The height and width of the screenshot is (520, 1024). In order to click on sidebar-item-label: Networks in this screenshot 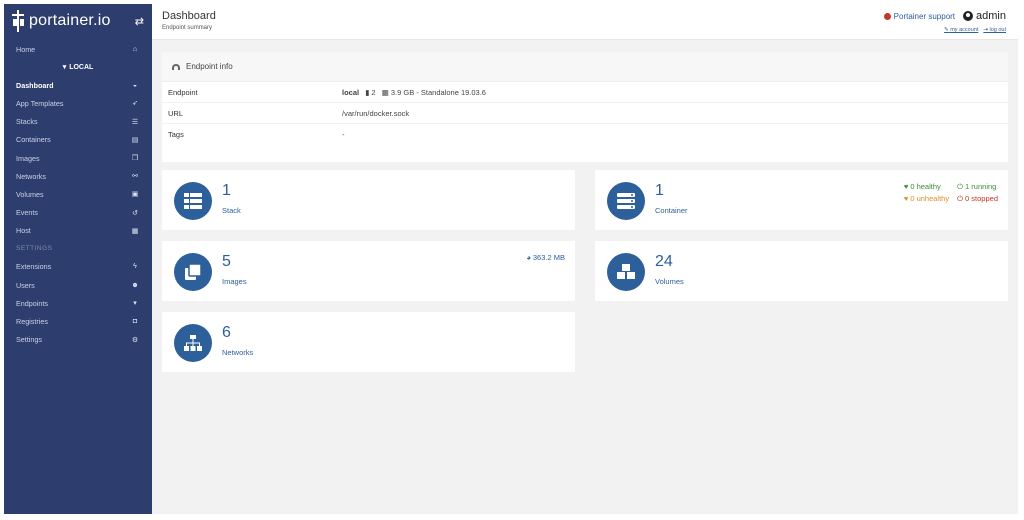, I will do `click(31, 176)`.